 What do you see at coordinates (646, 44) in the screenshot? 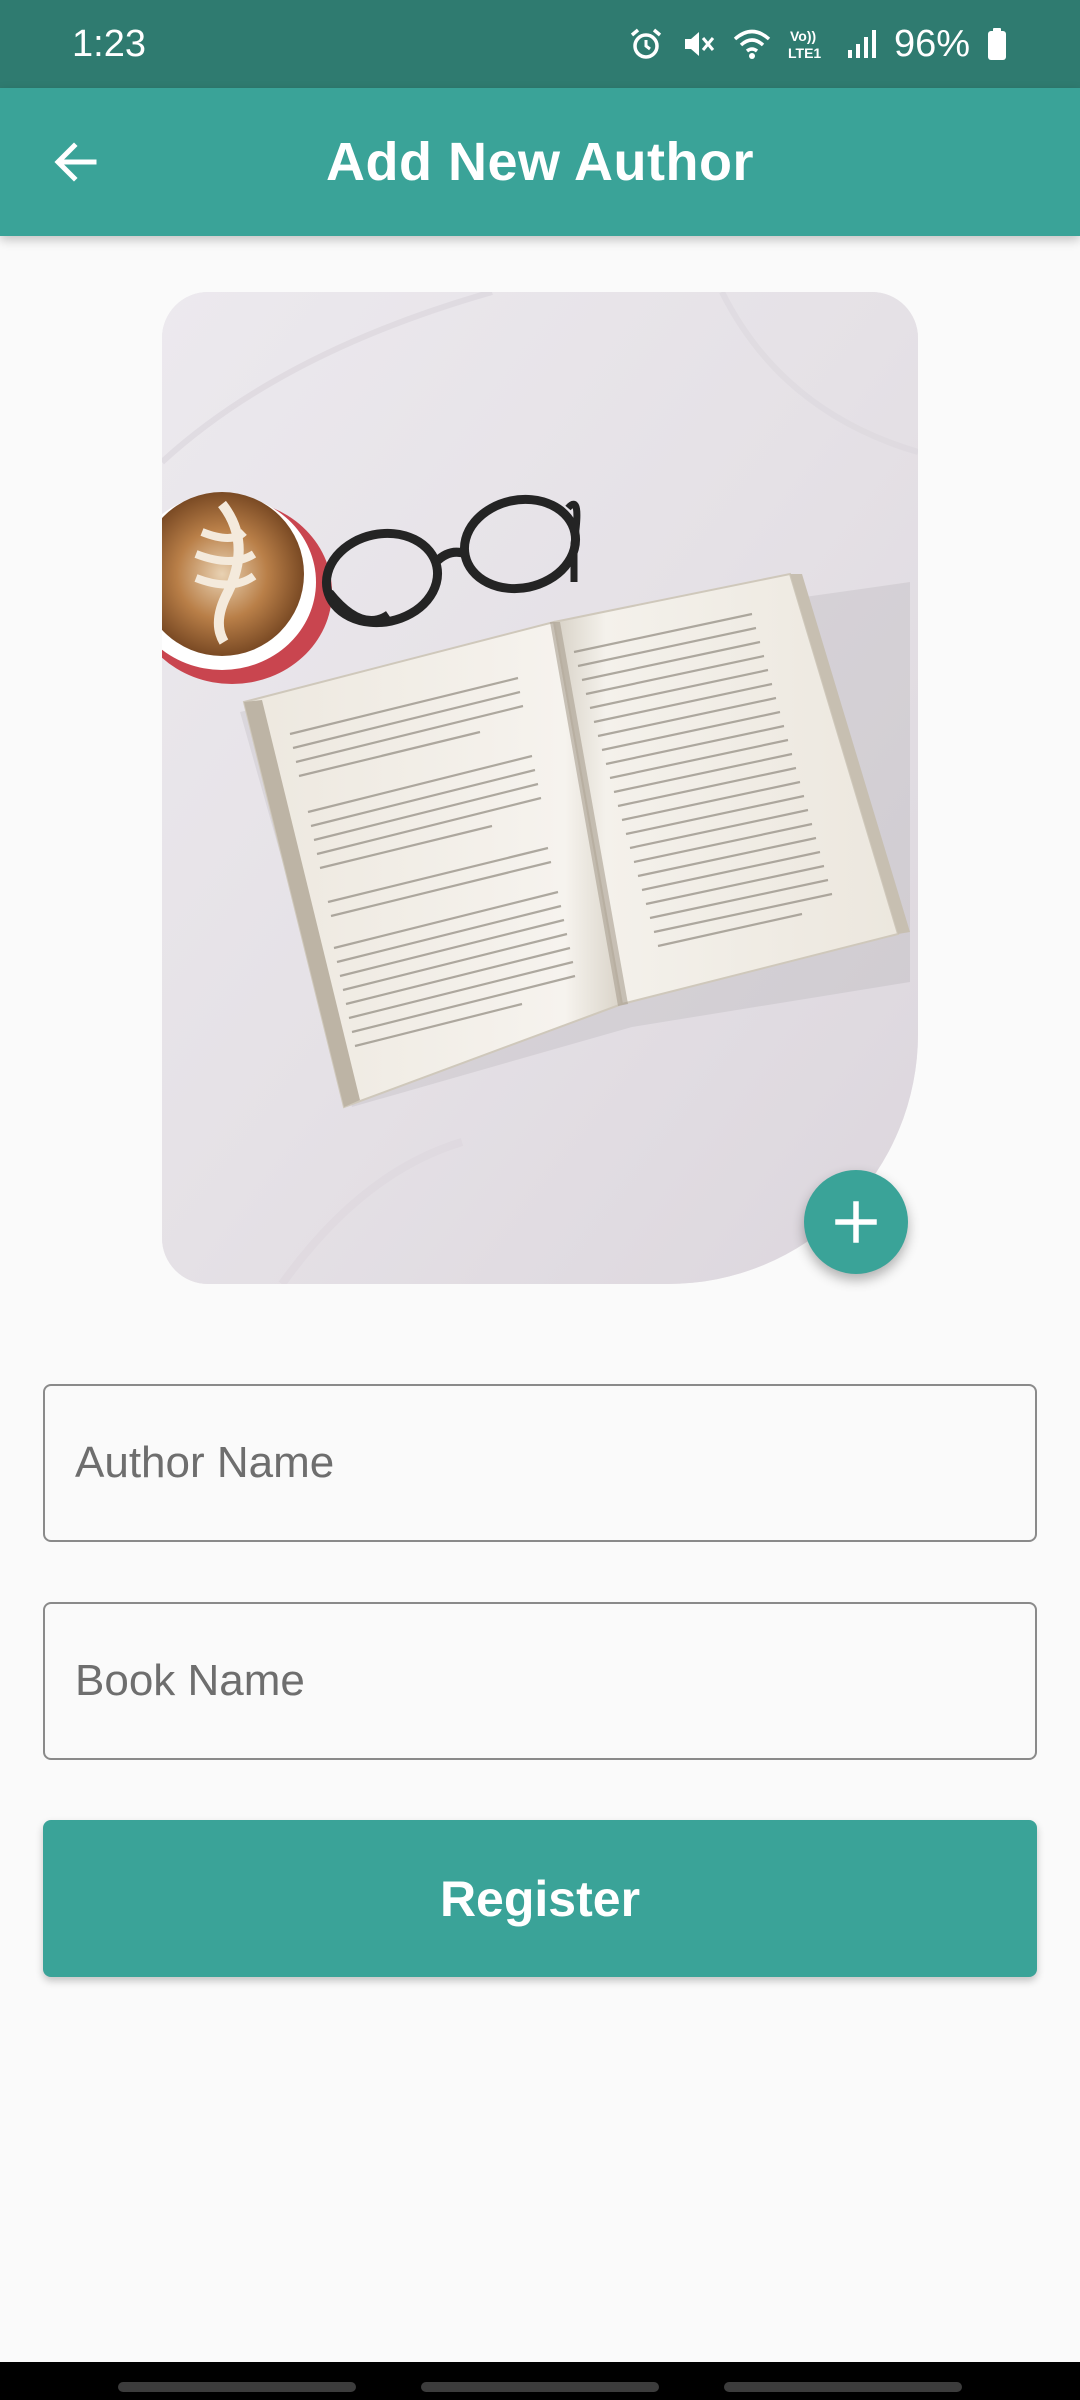
I see `alarm-icon` at bounding box center [646, 44].